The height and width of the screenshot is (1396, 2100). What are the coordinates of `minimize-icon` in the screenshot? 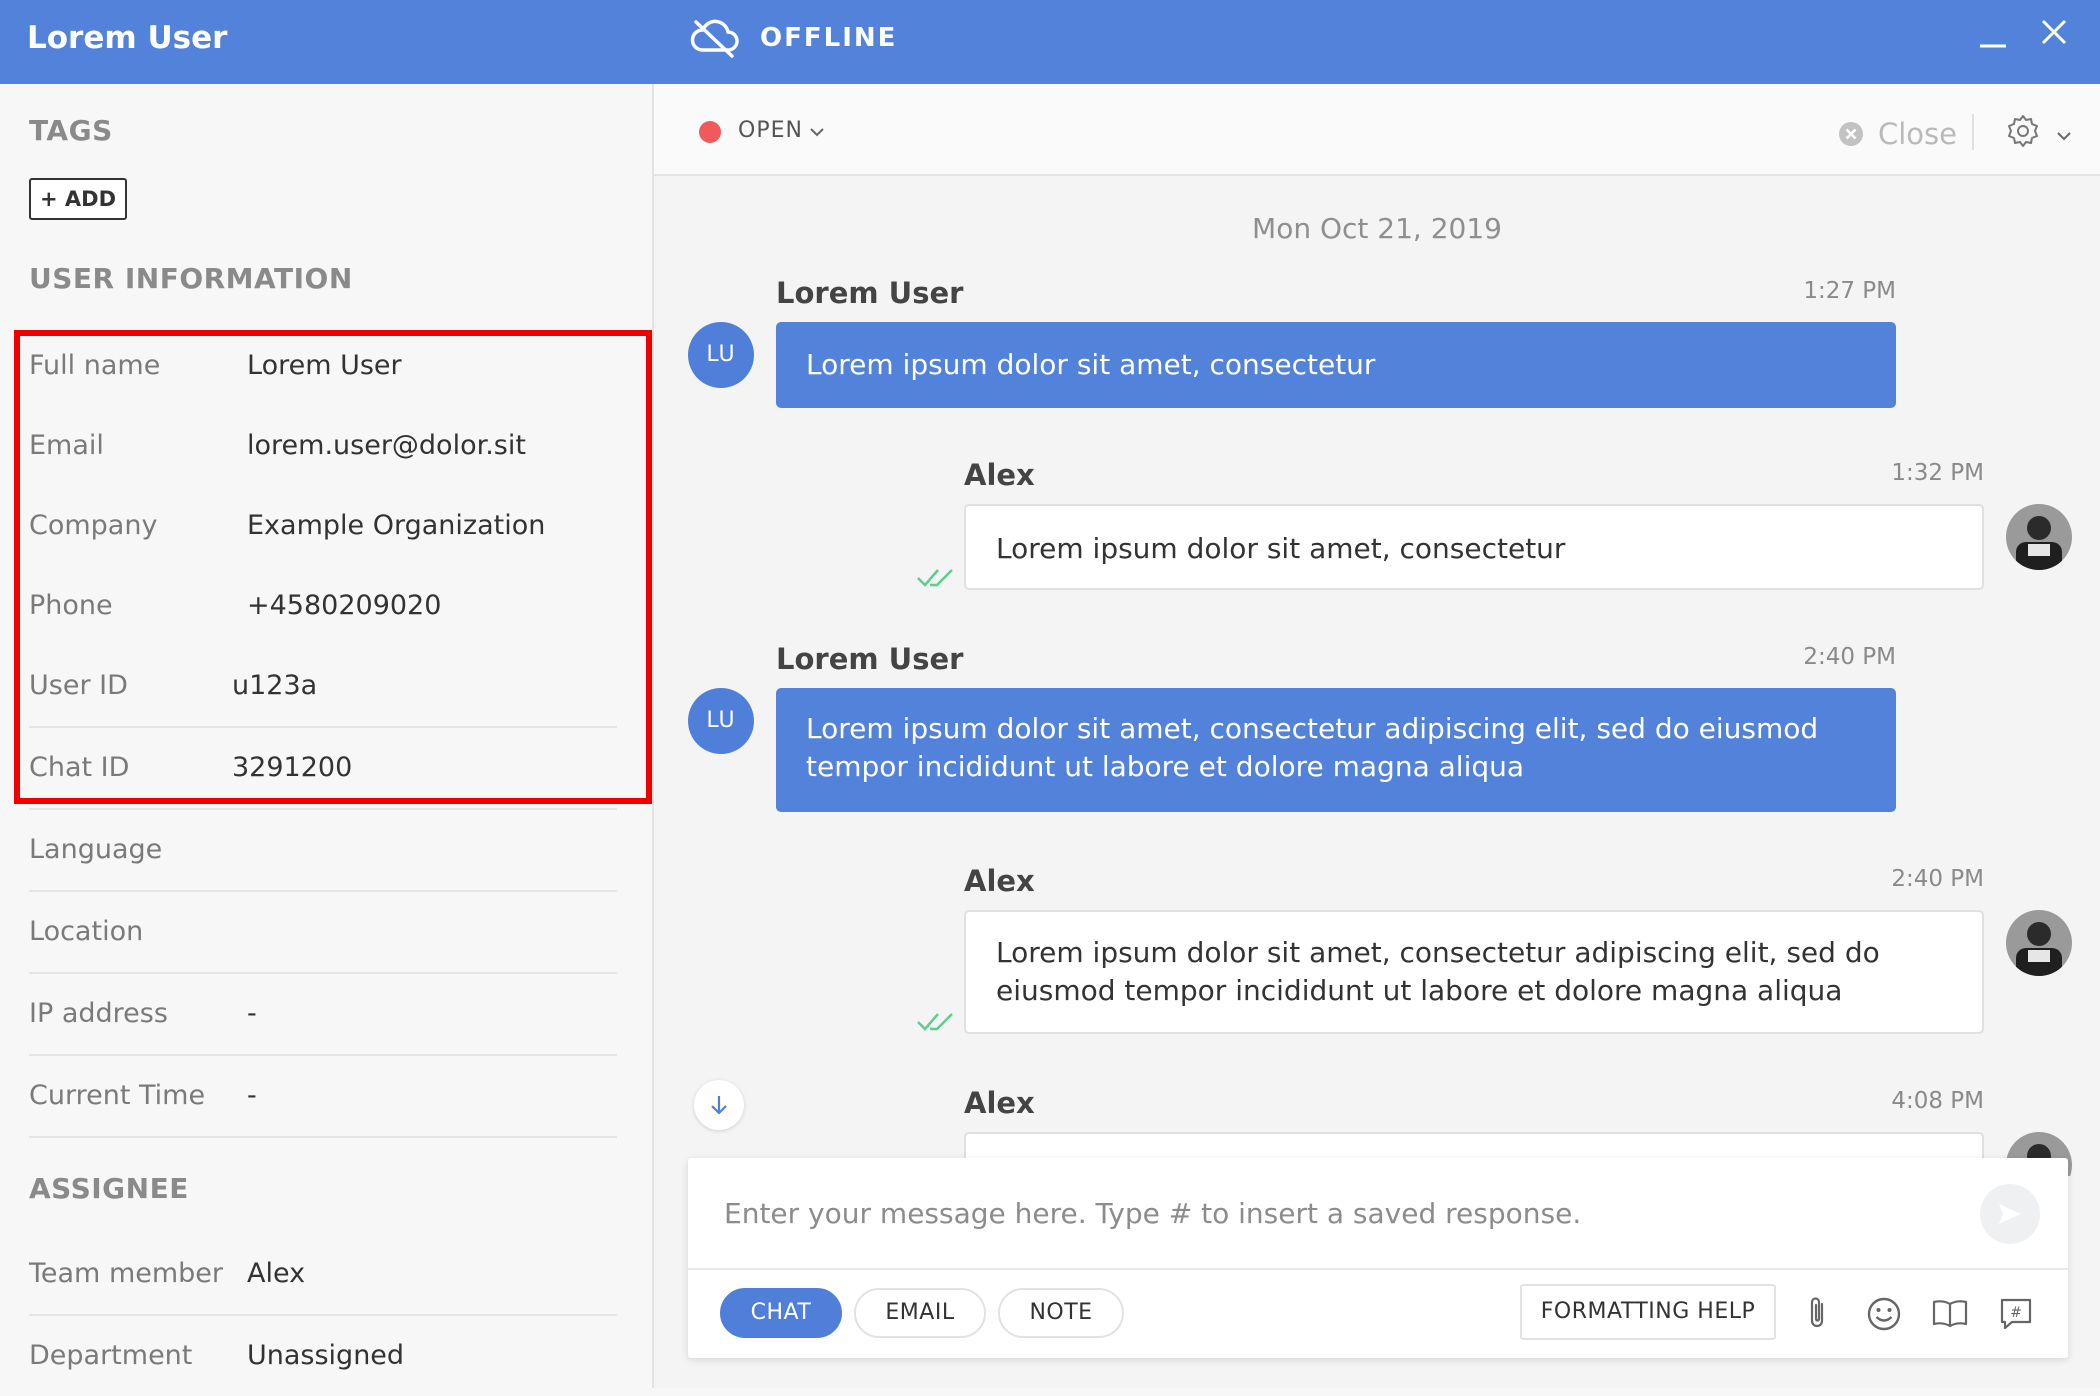 It's located at (1993, 37).